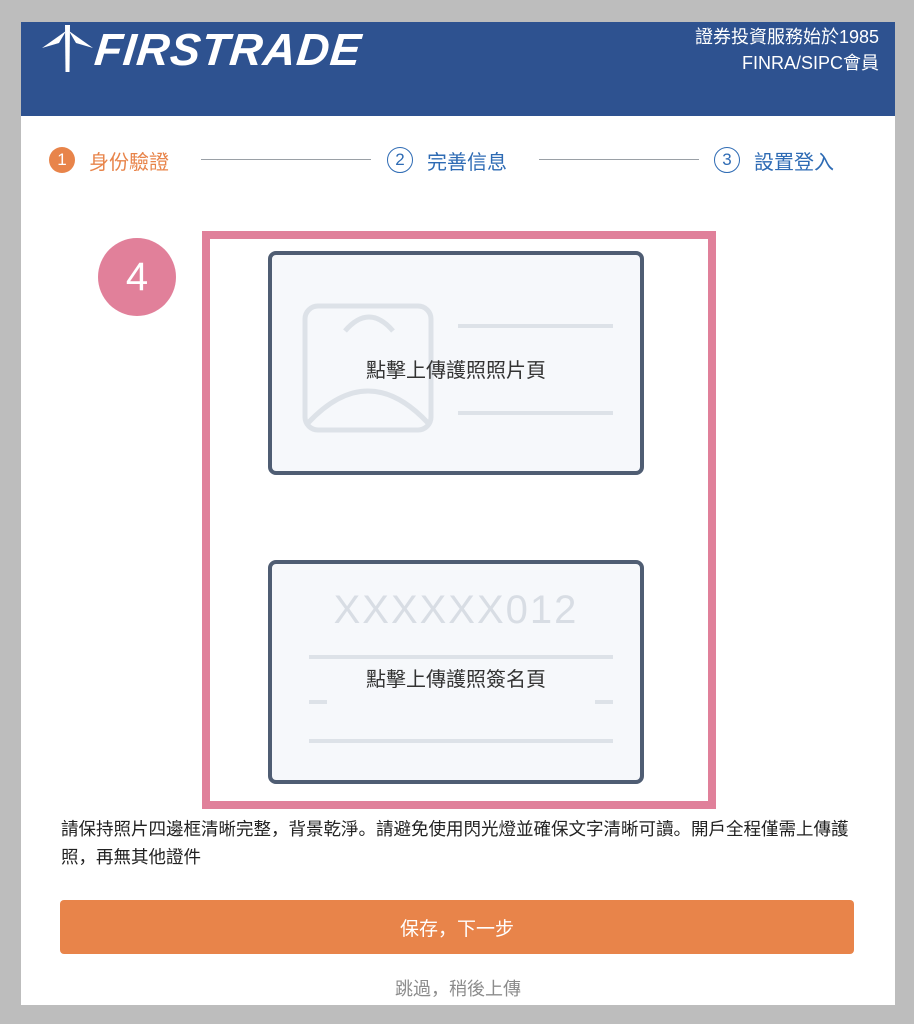 This screenshot has width=914, height=1024. I want to click on tagline-line2: FINRA/SIPC會員, so click(810, 63).